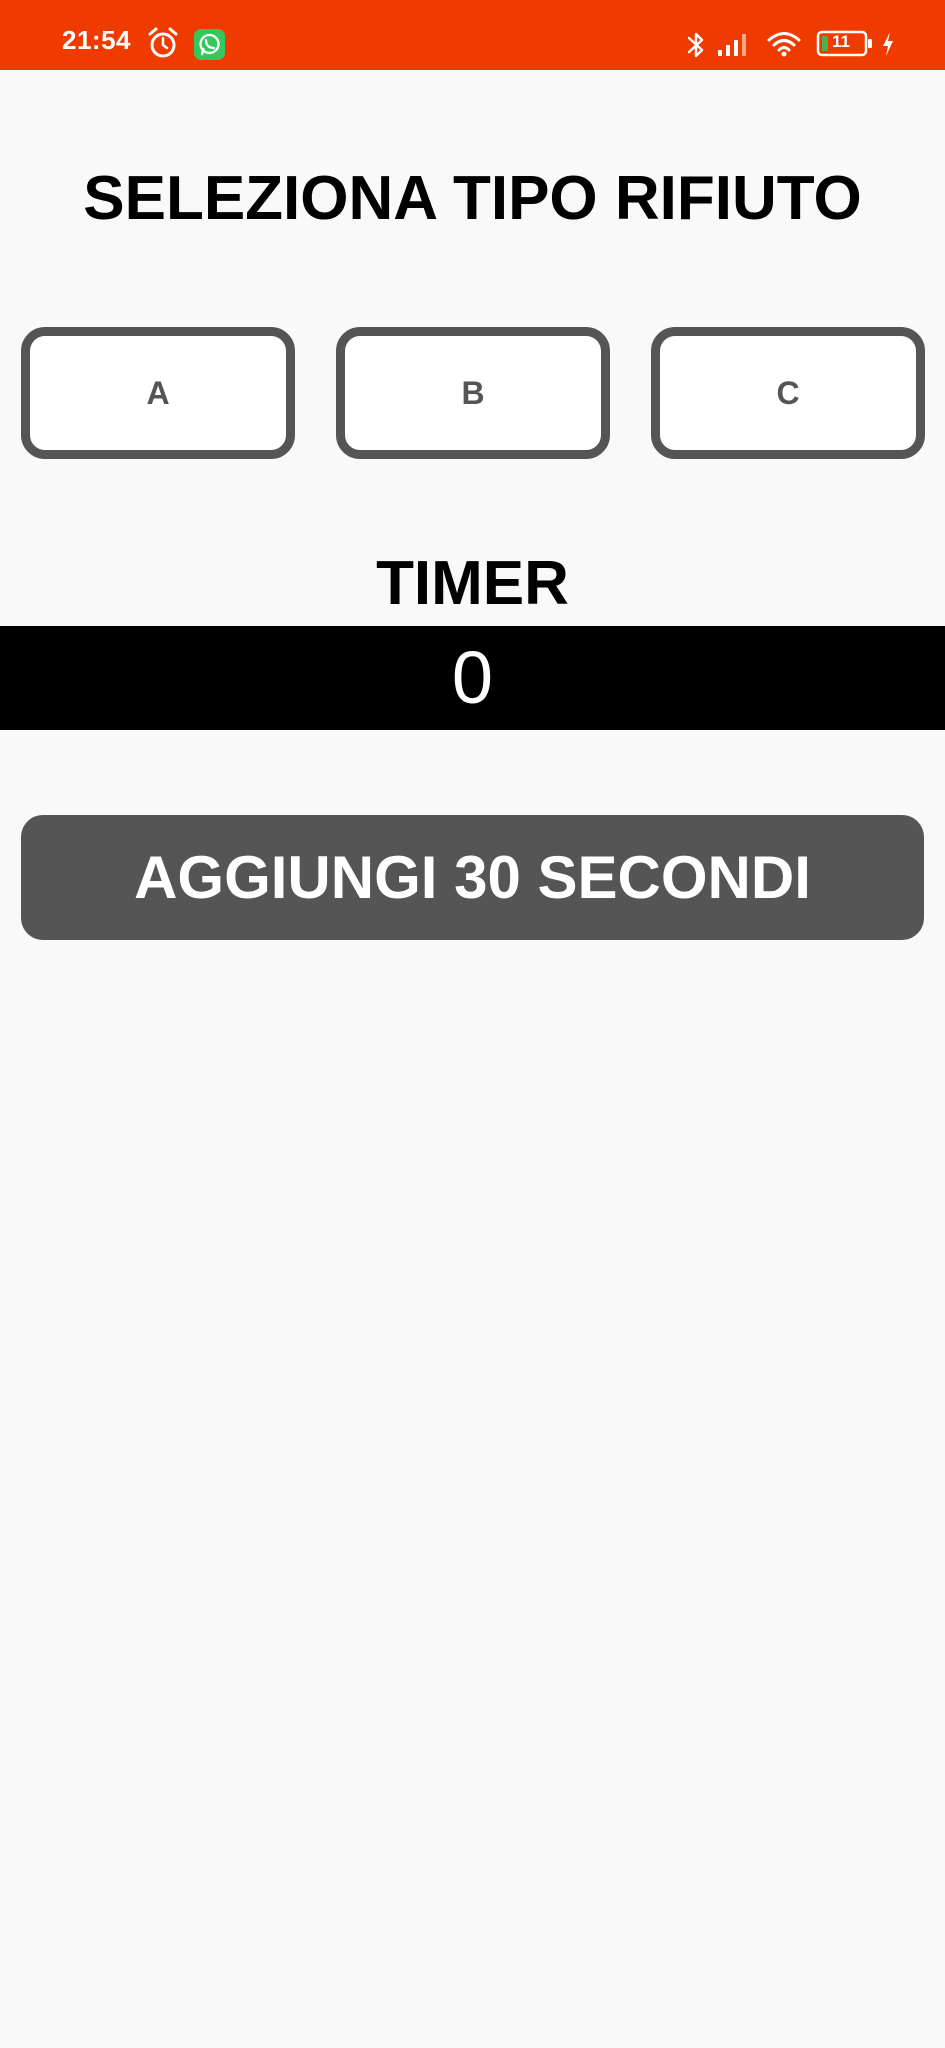  Describe the element at coordinates (209, 44) in the screenshot. I see `whatsapp-icon` at that location.